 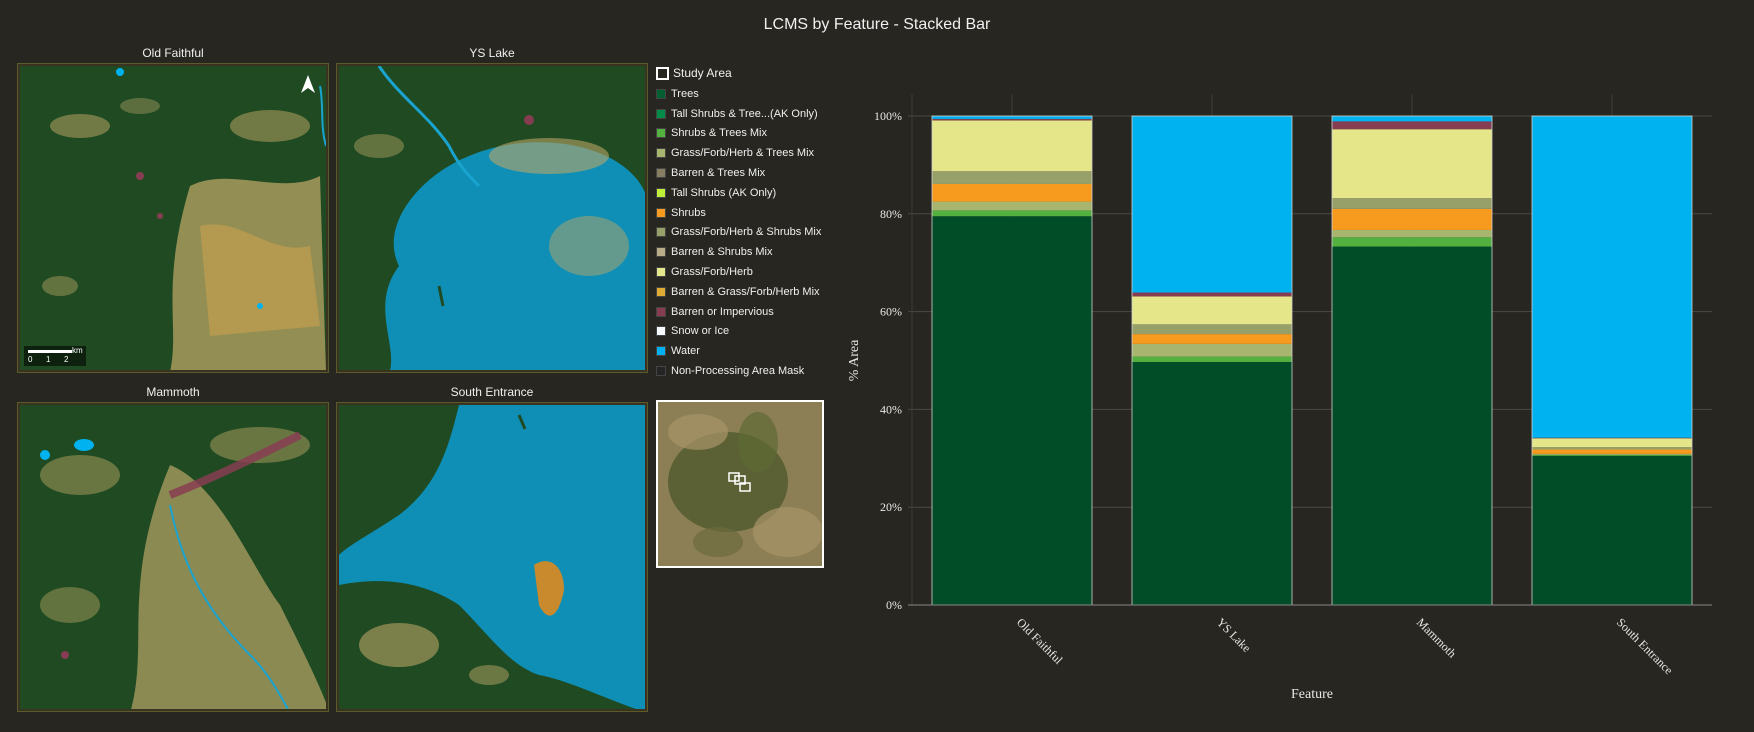 What do you see at coordinates (746, 232) in the screenshot?
I see `legend-label: Grass/Forb/Herb & Shrubs Mix` at bounding box center [746, 232].